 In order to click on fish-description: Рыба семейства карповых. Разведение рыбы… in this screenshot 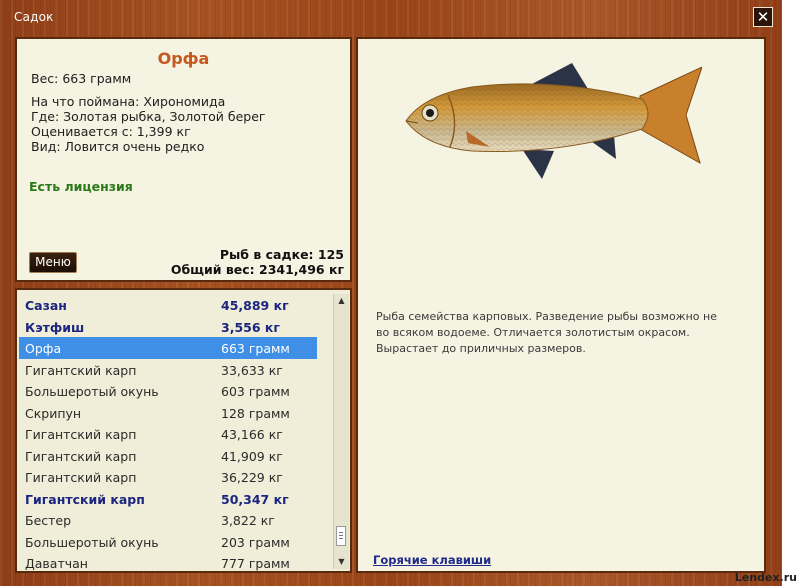, I will do `click(561, 333)`.